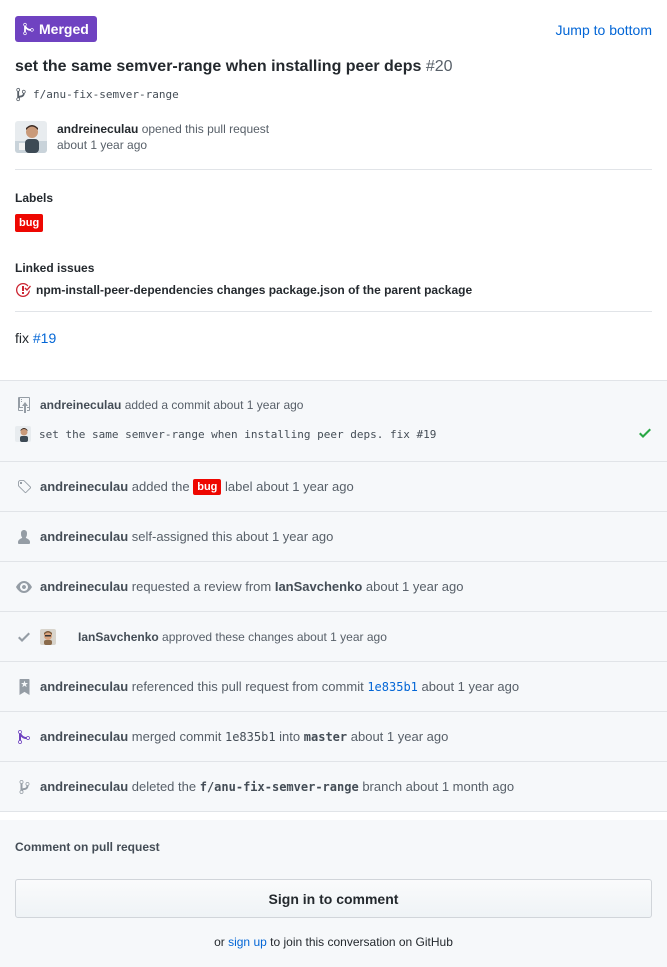  What do you see at coordinates (87, 847) in the screenshot?
I see `comment-heading: Comment on pull request` at bounding box center [87, 847].